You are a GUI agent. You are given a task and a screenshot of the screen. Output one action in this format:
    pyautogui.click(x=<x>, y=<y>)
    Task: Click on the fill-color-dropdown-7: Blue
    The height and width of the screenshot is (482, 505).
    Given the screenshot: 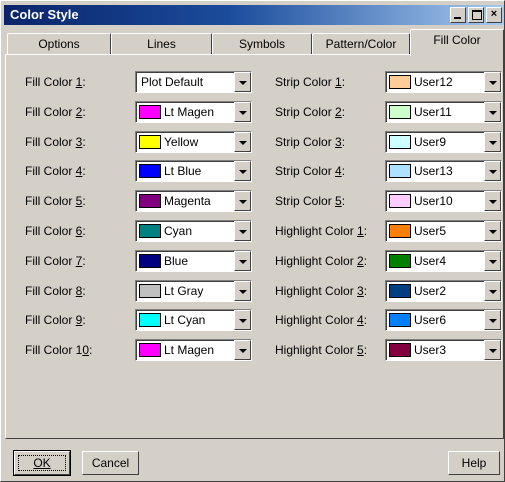 What is the action you would take?
    pyautogui.click(x=193, y=261)
    